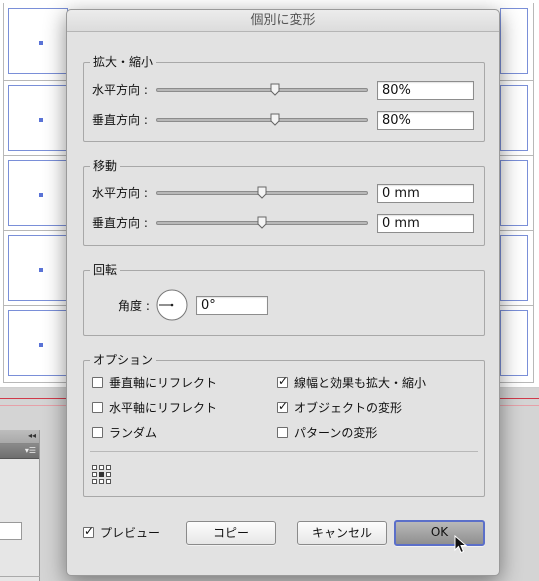  Describe the element at coordinates (283, 21) in the screenshot. I see `dialog-title: 個別に変形` at that location.